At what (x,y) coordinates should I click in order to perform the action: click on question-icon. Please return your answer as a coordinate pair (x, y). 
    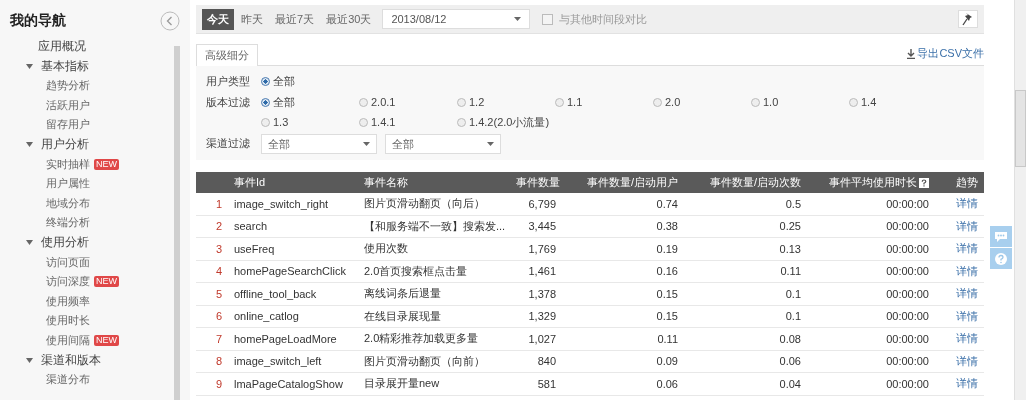
    Looking at the image, I should click on (1001, 258).